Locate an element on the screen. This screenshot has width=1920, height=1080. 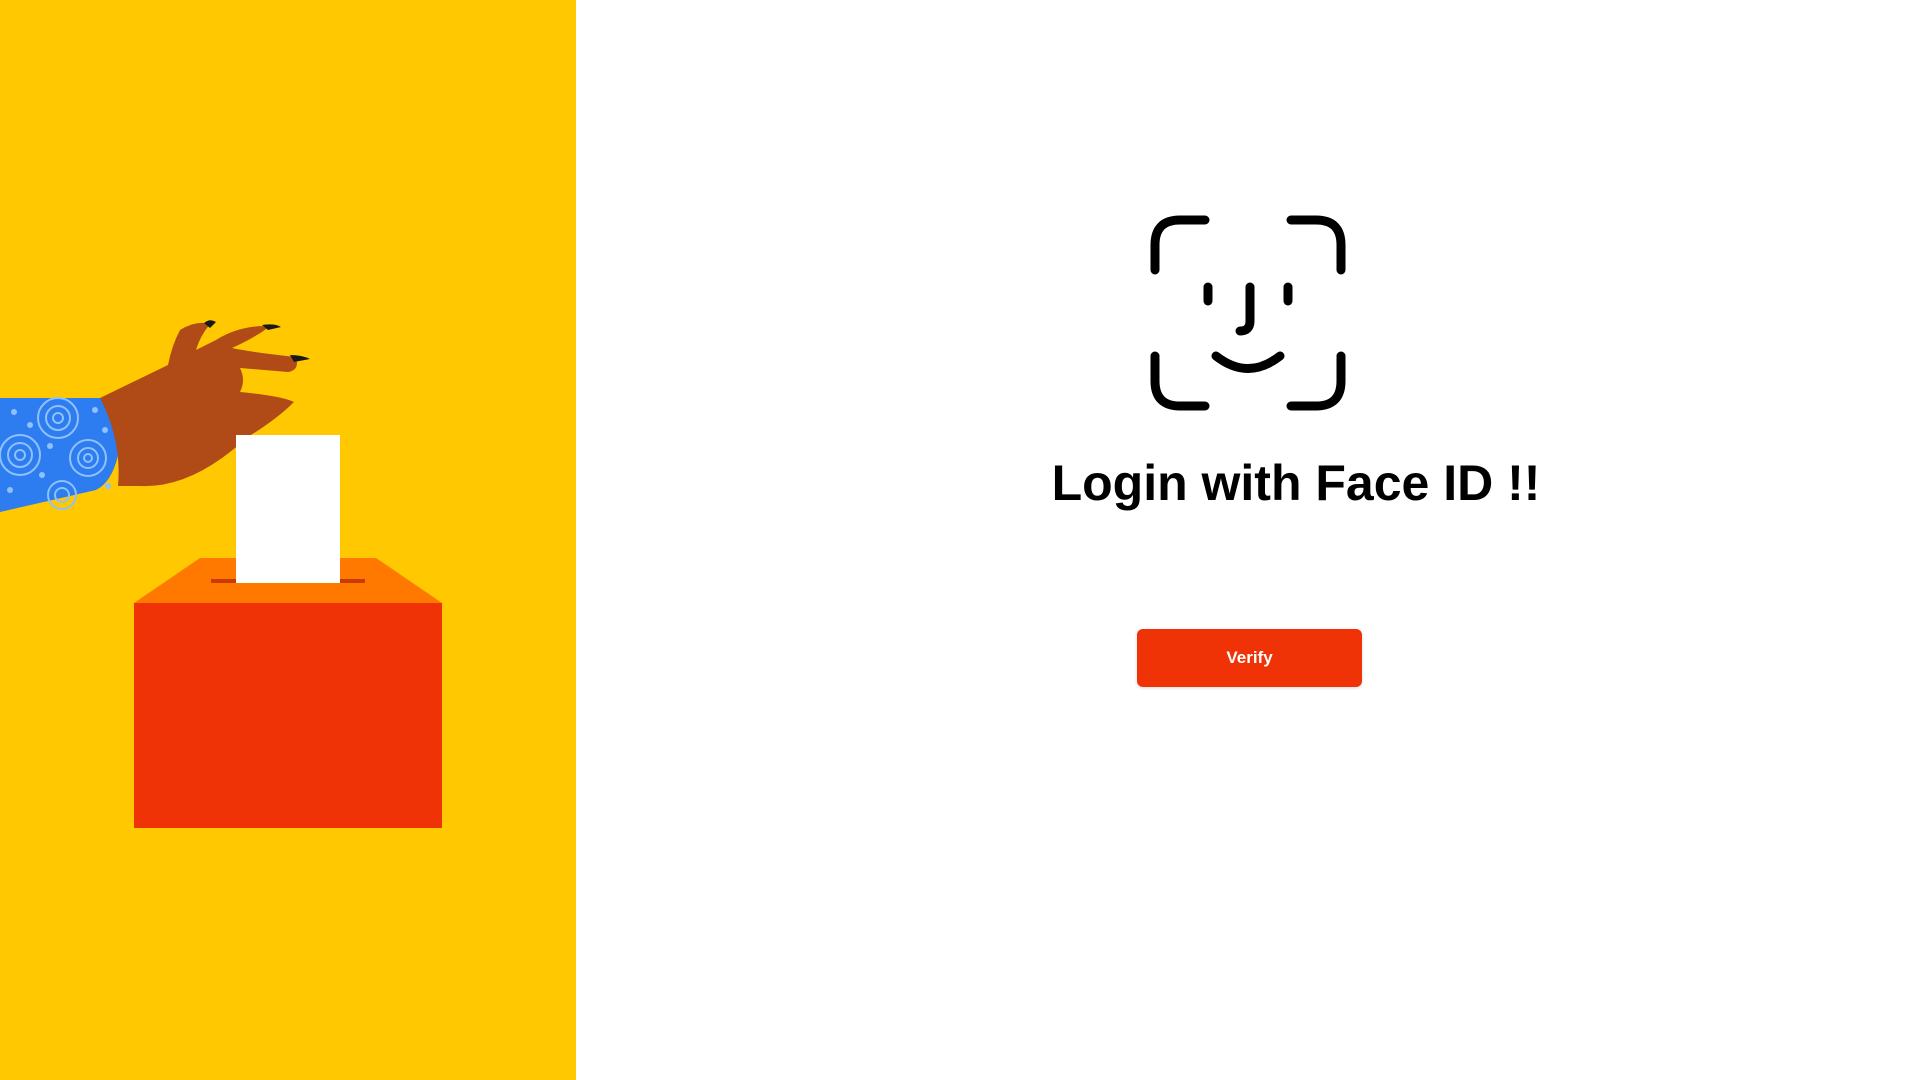
ballot-box-illustration is located at coordinates (221, 574).